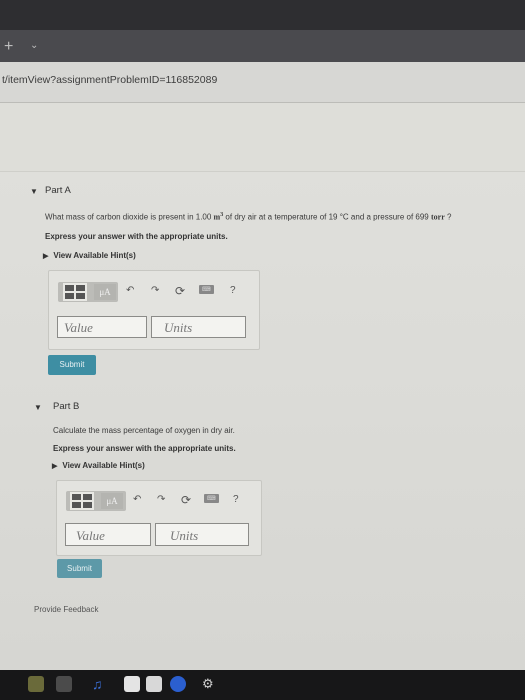 This screenshot has height=700, width=525. I want to click on part-b-submit-button: Submit, so click(79, 568).